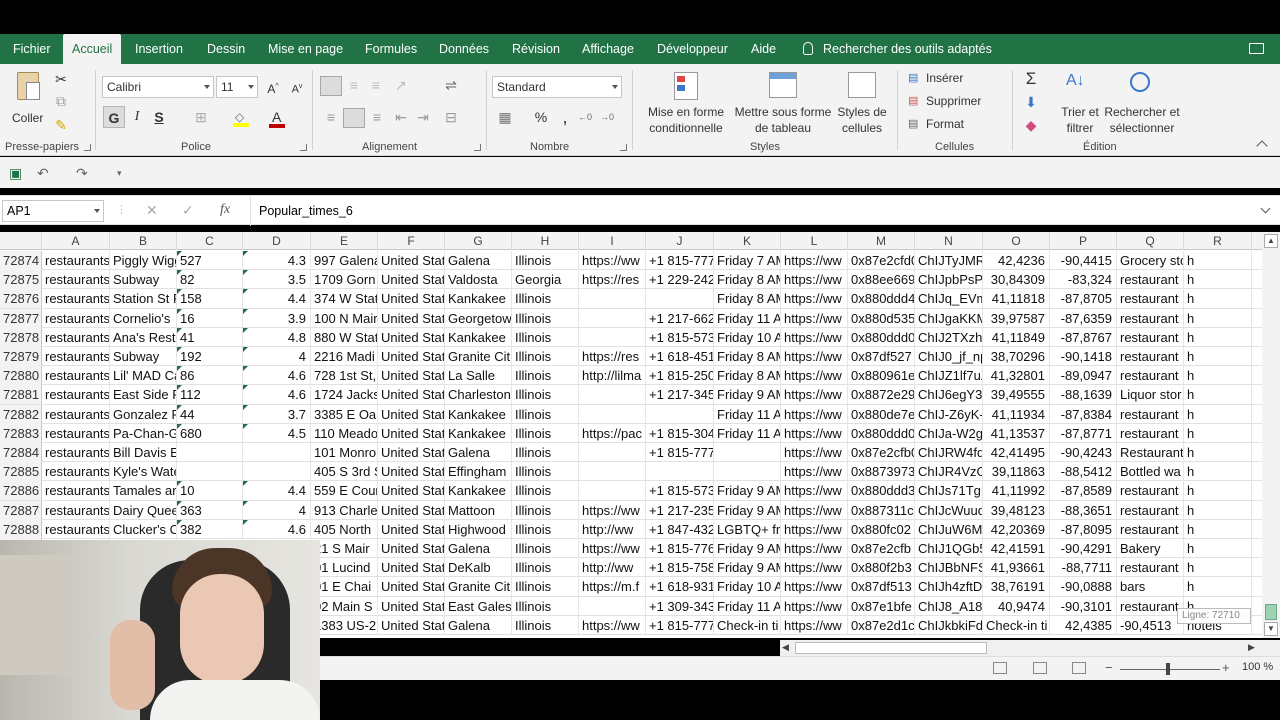  I want to click on cell-k: Friday 8 AM, so click(747, 356).